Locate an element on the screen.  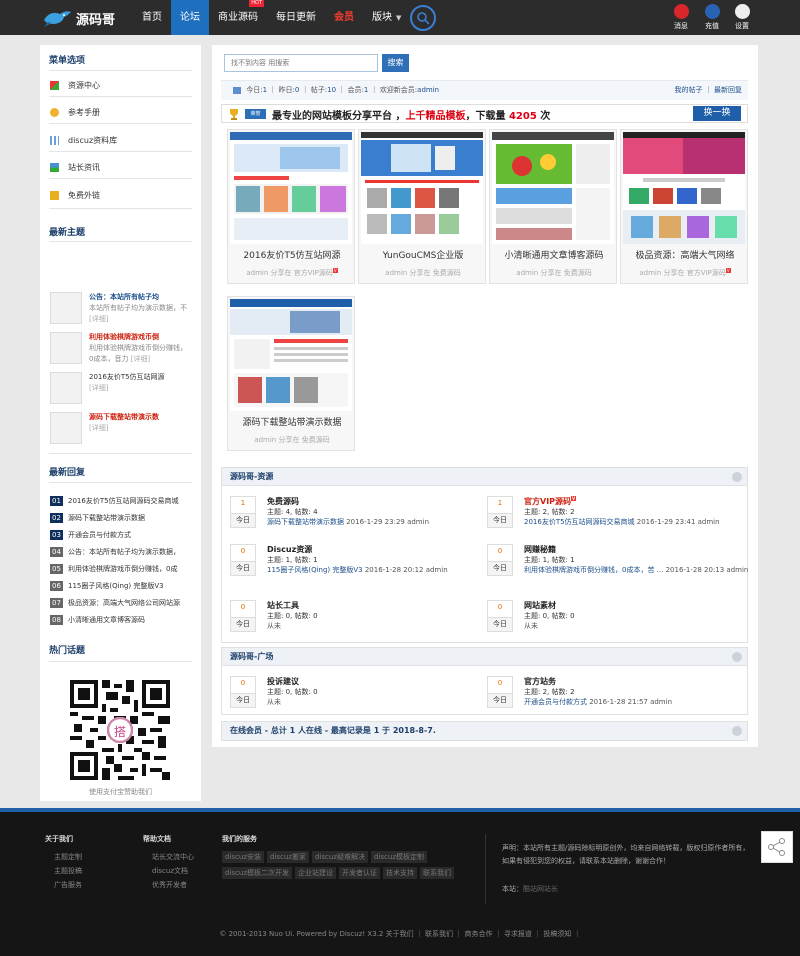
nav-daily-update: 每日更新 is located at coordinates (296, 17).